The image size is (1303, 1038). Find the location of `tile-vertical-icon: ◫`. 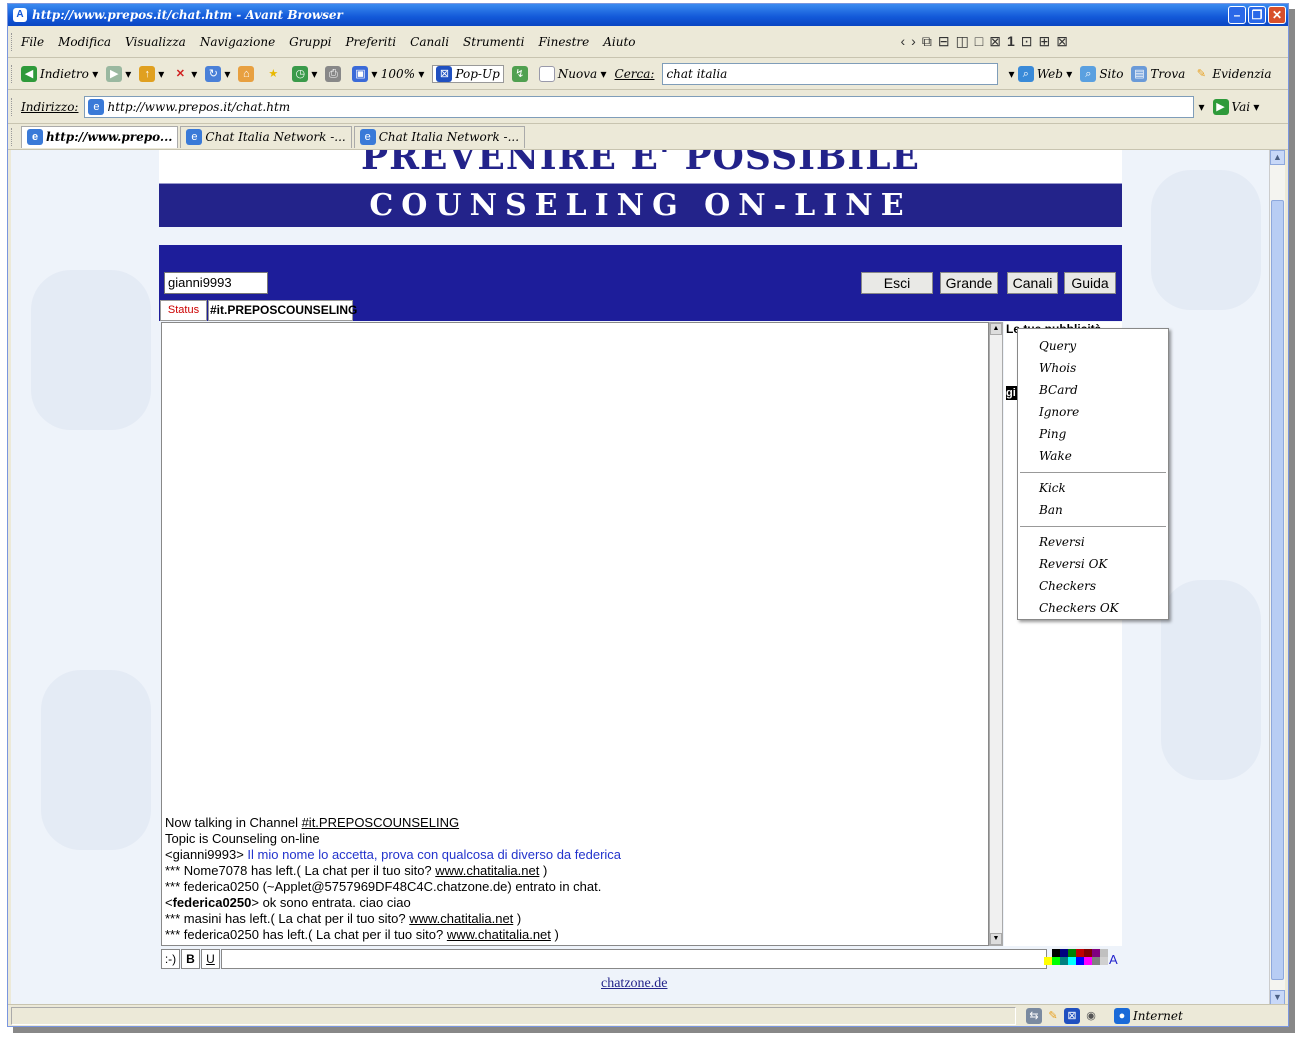

tile-vertical-icon: ◫ is located at coordinates (962, 41).